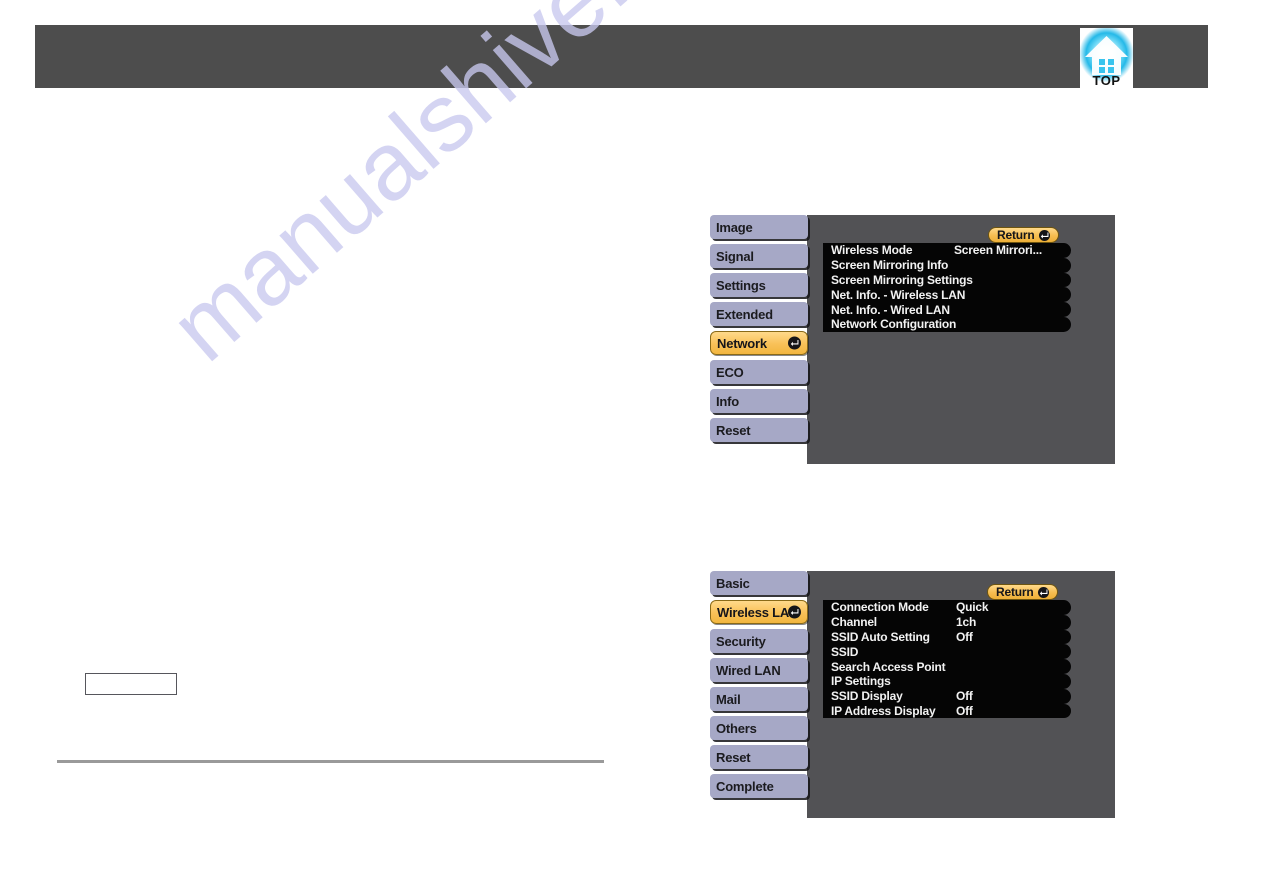 The width and height of the screenshot is (1263, 893). What do you see at coordinates (867, 696) in the screenshot?
I see `osd-item-label: SSID Display` at bounding box center [867, 696].